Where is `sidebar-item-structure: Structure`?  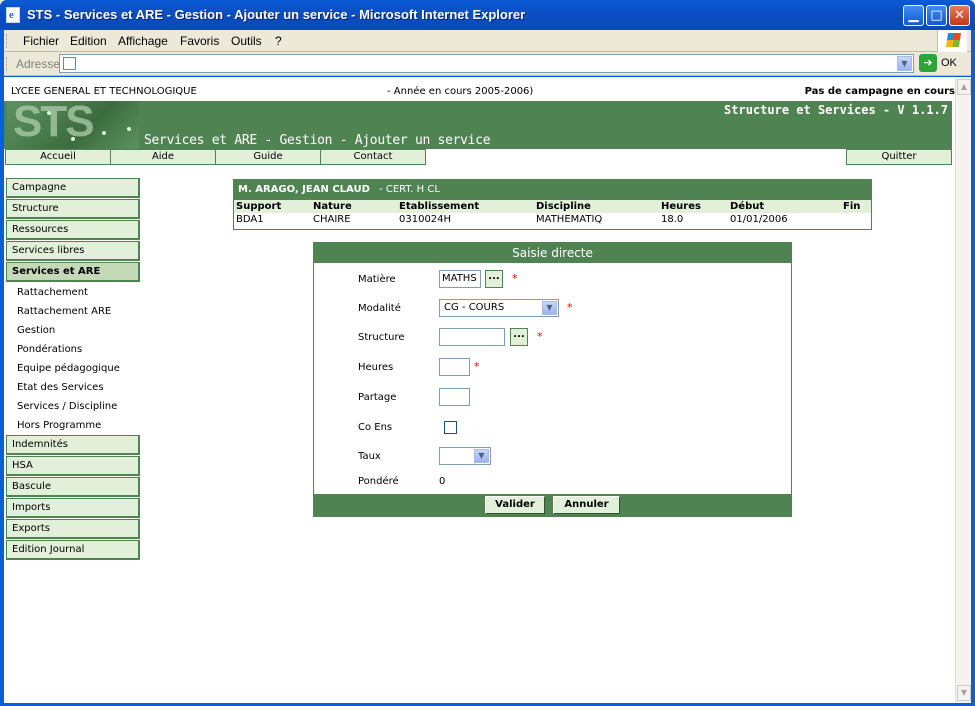 sidebar-item-structure: Structure is located at coordinates (73, 209).